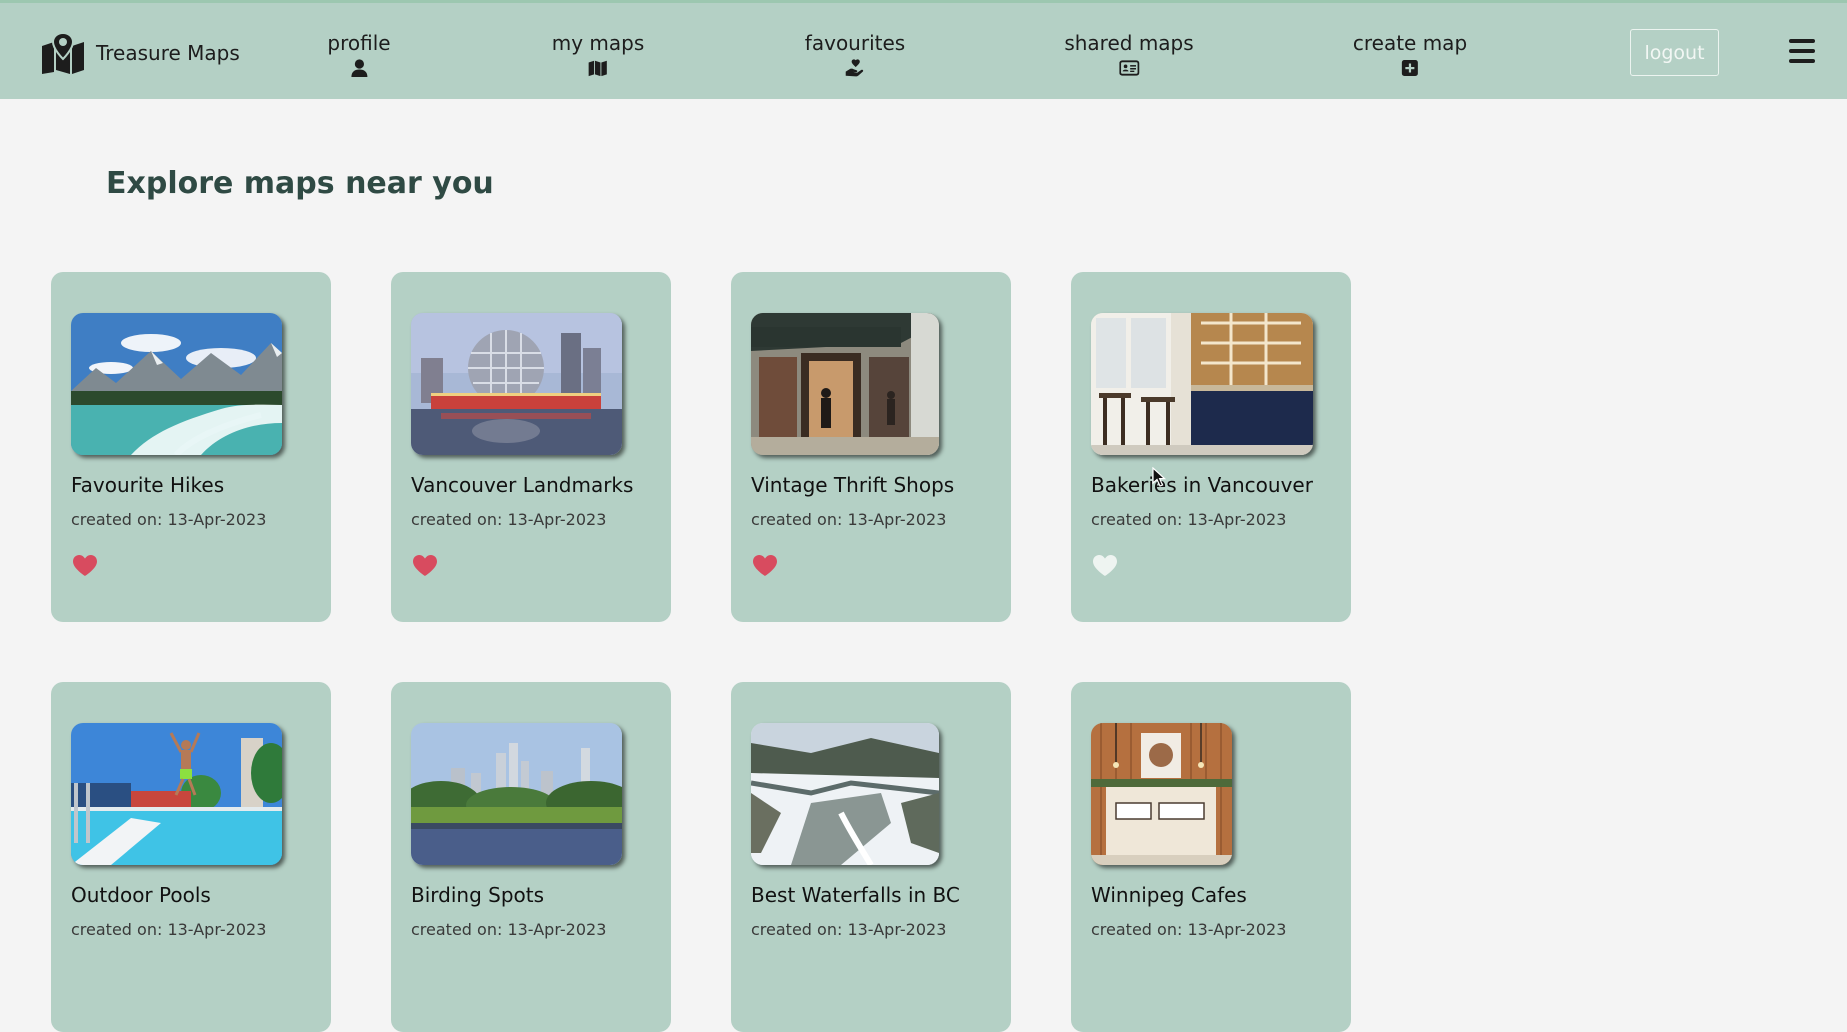  I want to click on plus-square-icon, so click(1410, 68).